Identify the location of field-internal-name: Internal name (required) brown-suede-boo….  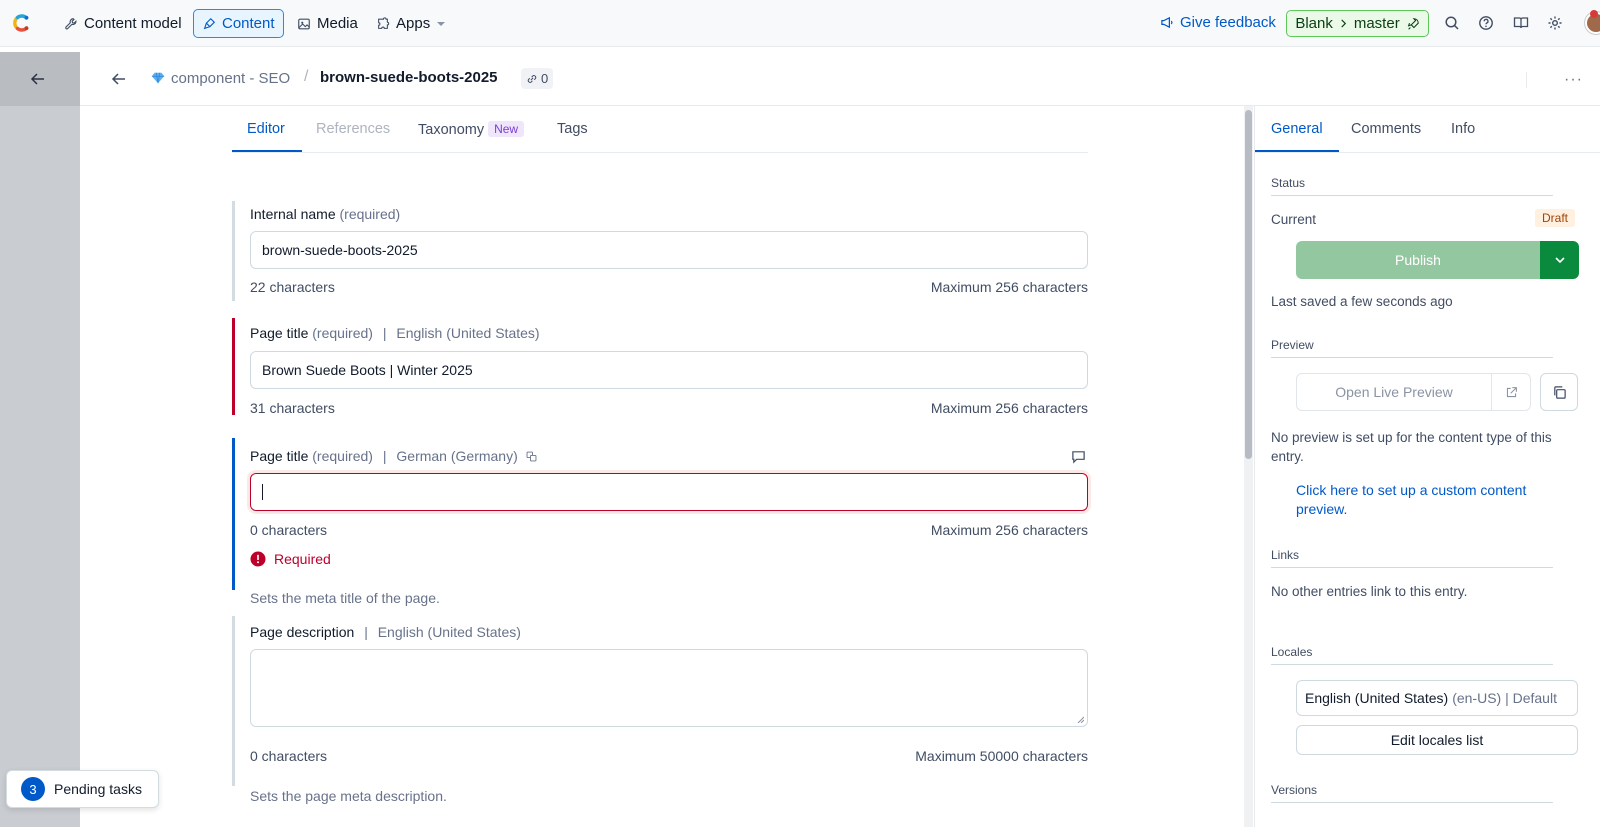
(660, 251).